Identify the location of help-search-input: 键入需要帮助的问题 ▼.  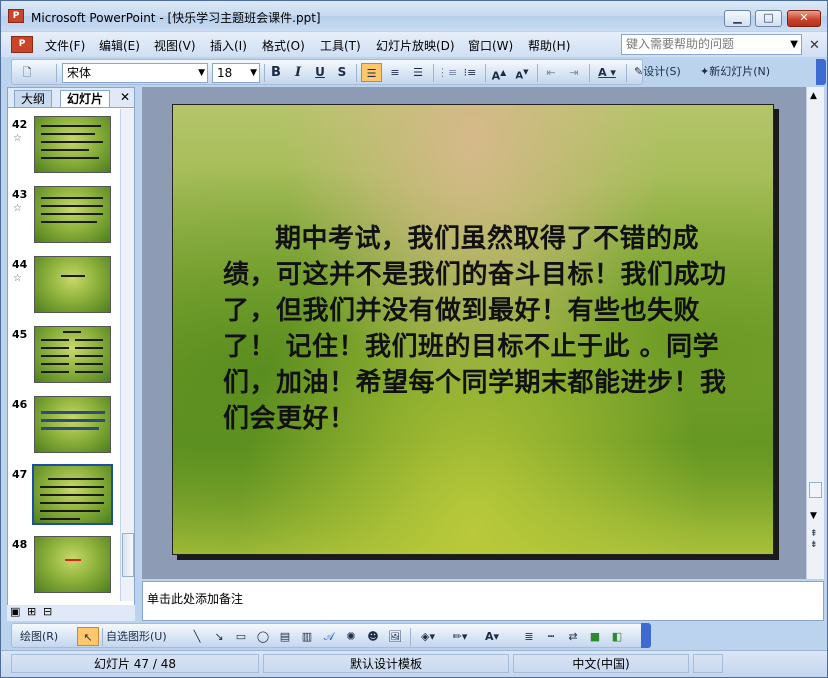
(711, 44).